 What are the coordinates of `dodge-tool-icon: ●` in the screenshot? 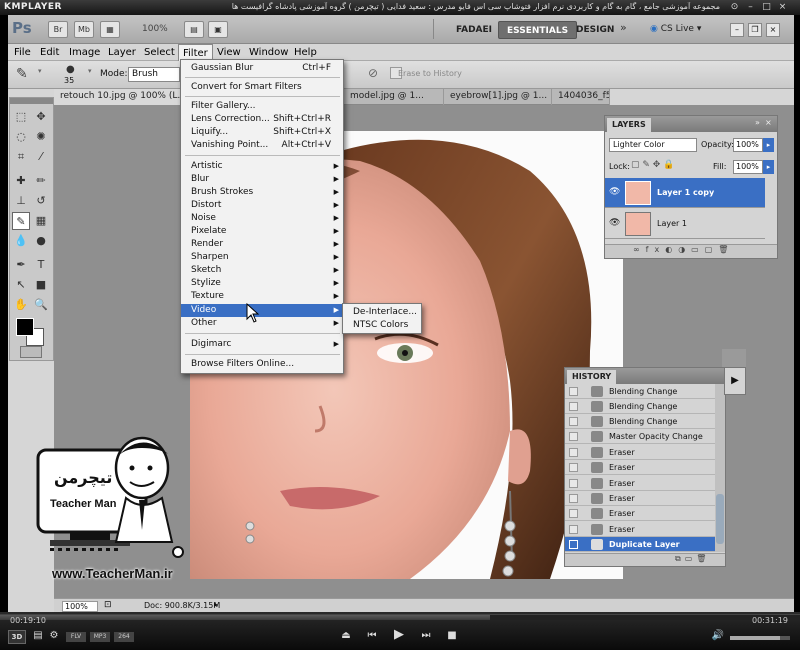 It's located at (41, 241).